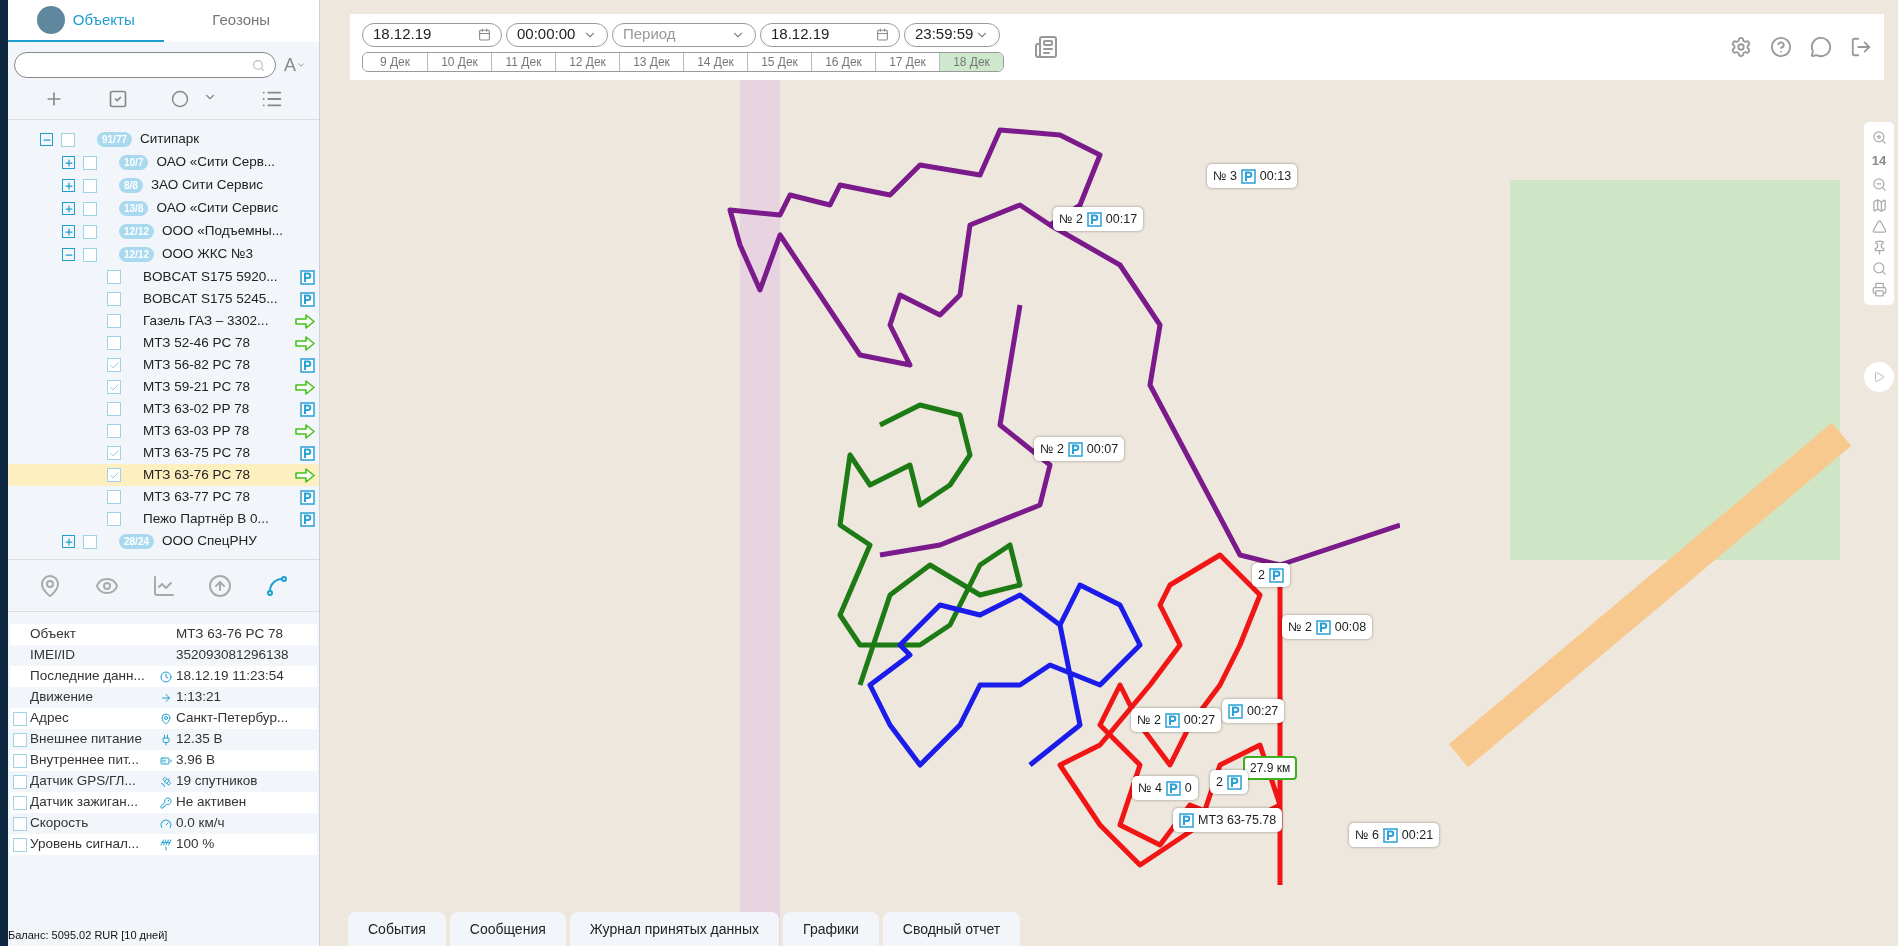 The image size is (1898, 946). Describe the element at coordinates (304, 475) in the screenshot. I see `arrow-icon` at that location.